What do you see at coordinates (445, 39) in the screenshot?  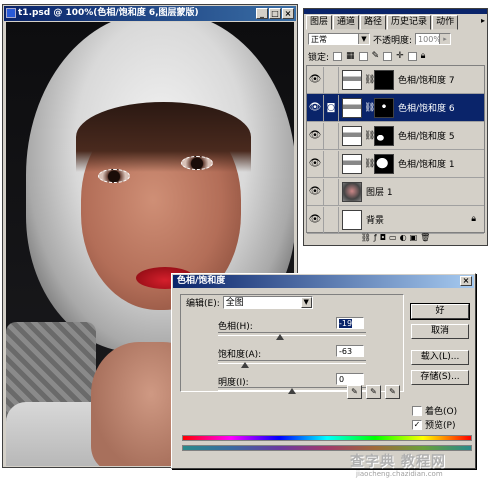 I see `chevron-right-icon: ▸` at bounding box center [445, 39].